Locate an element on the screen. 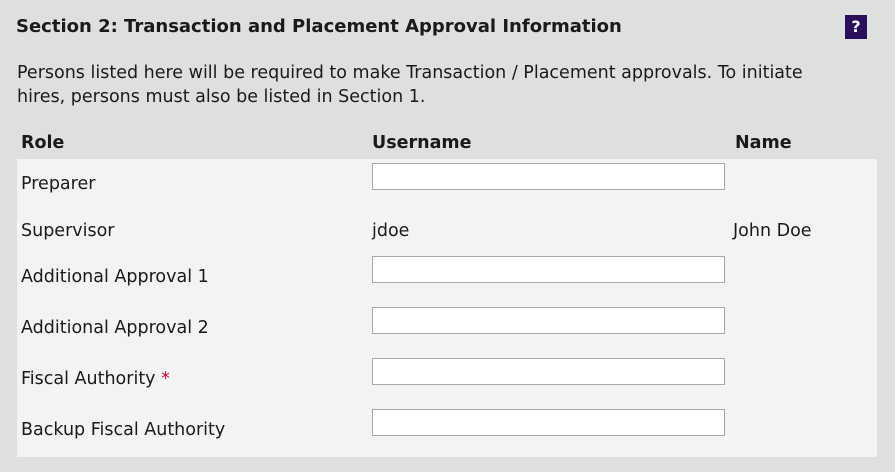 This screenshot has width=895, height=472. help-button: ? is located at coordinates (856, 27).